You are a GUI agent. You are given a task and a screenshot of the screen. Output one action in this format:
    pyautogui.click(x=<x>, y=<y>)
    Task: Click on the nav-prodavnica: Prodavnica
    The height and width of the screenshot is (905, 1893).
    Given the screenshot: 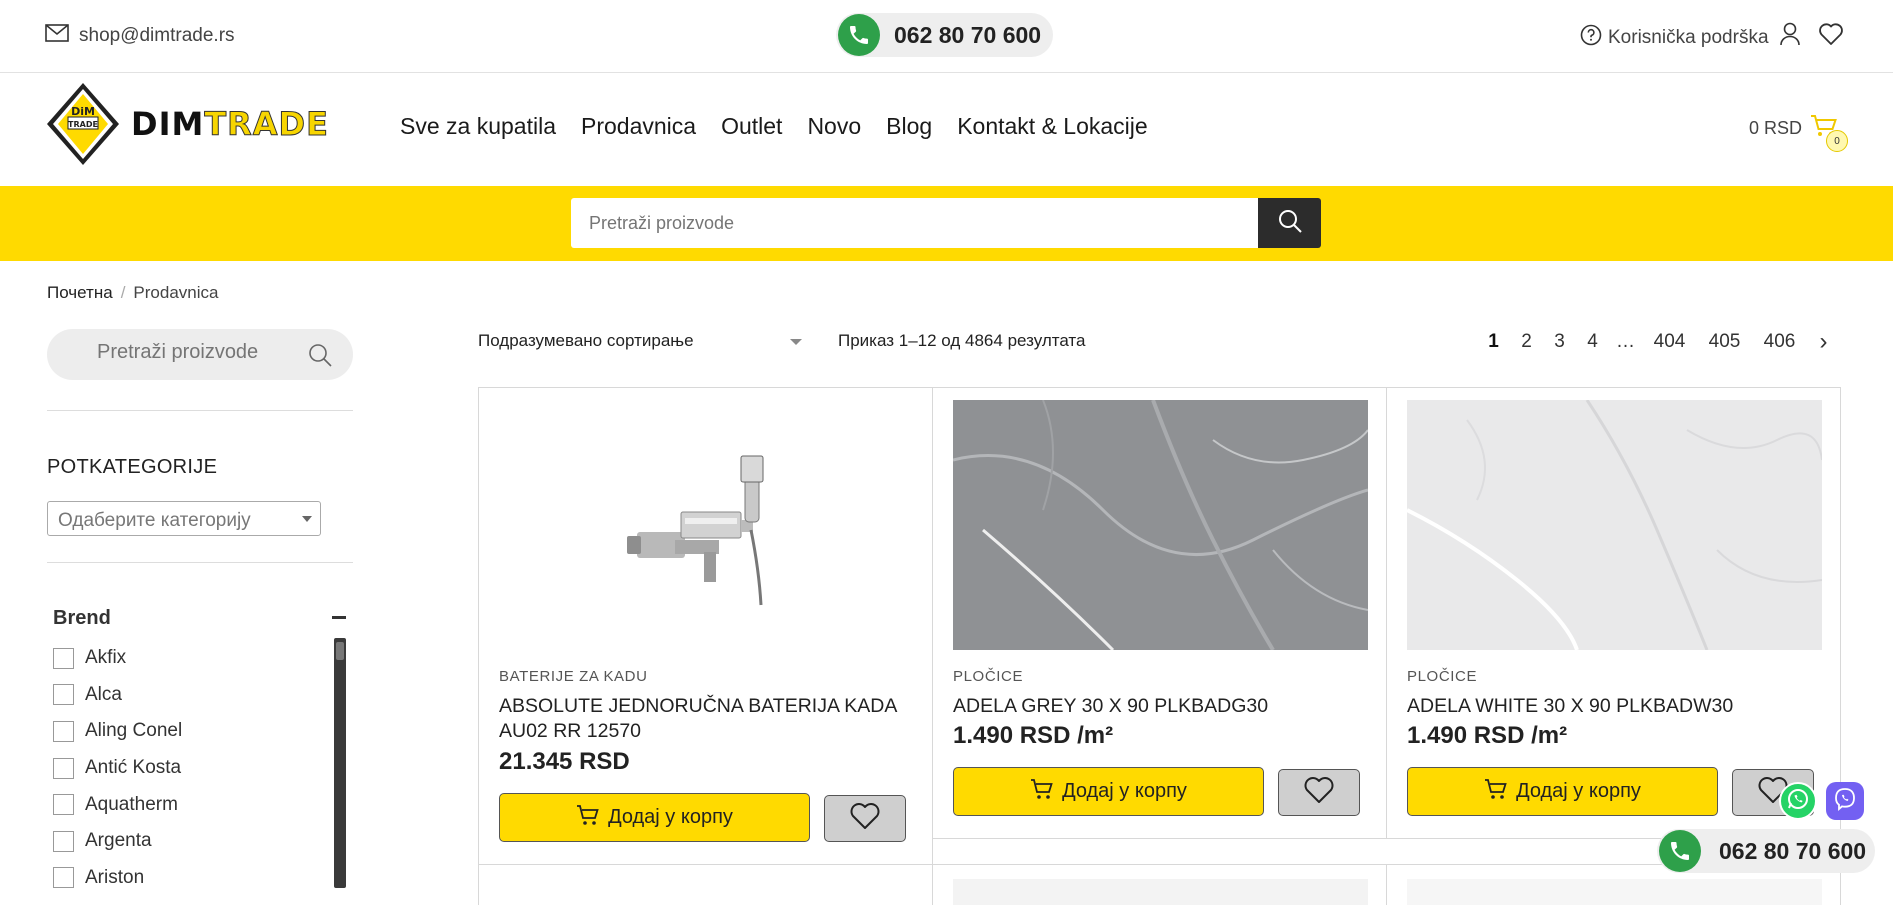 What is the action you would take?
    pyautogui.click(x=638, y=126)
    